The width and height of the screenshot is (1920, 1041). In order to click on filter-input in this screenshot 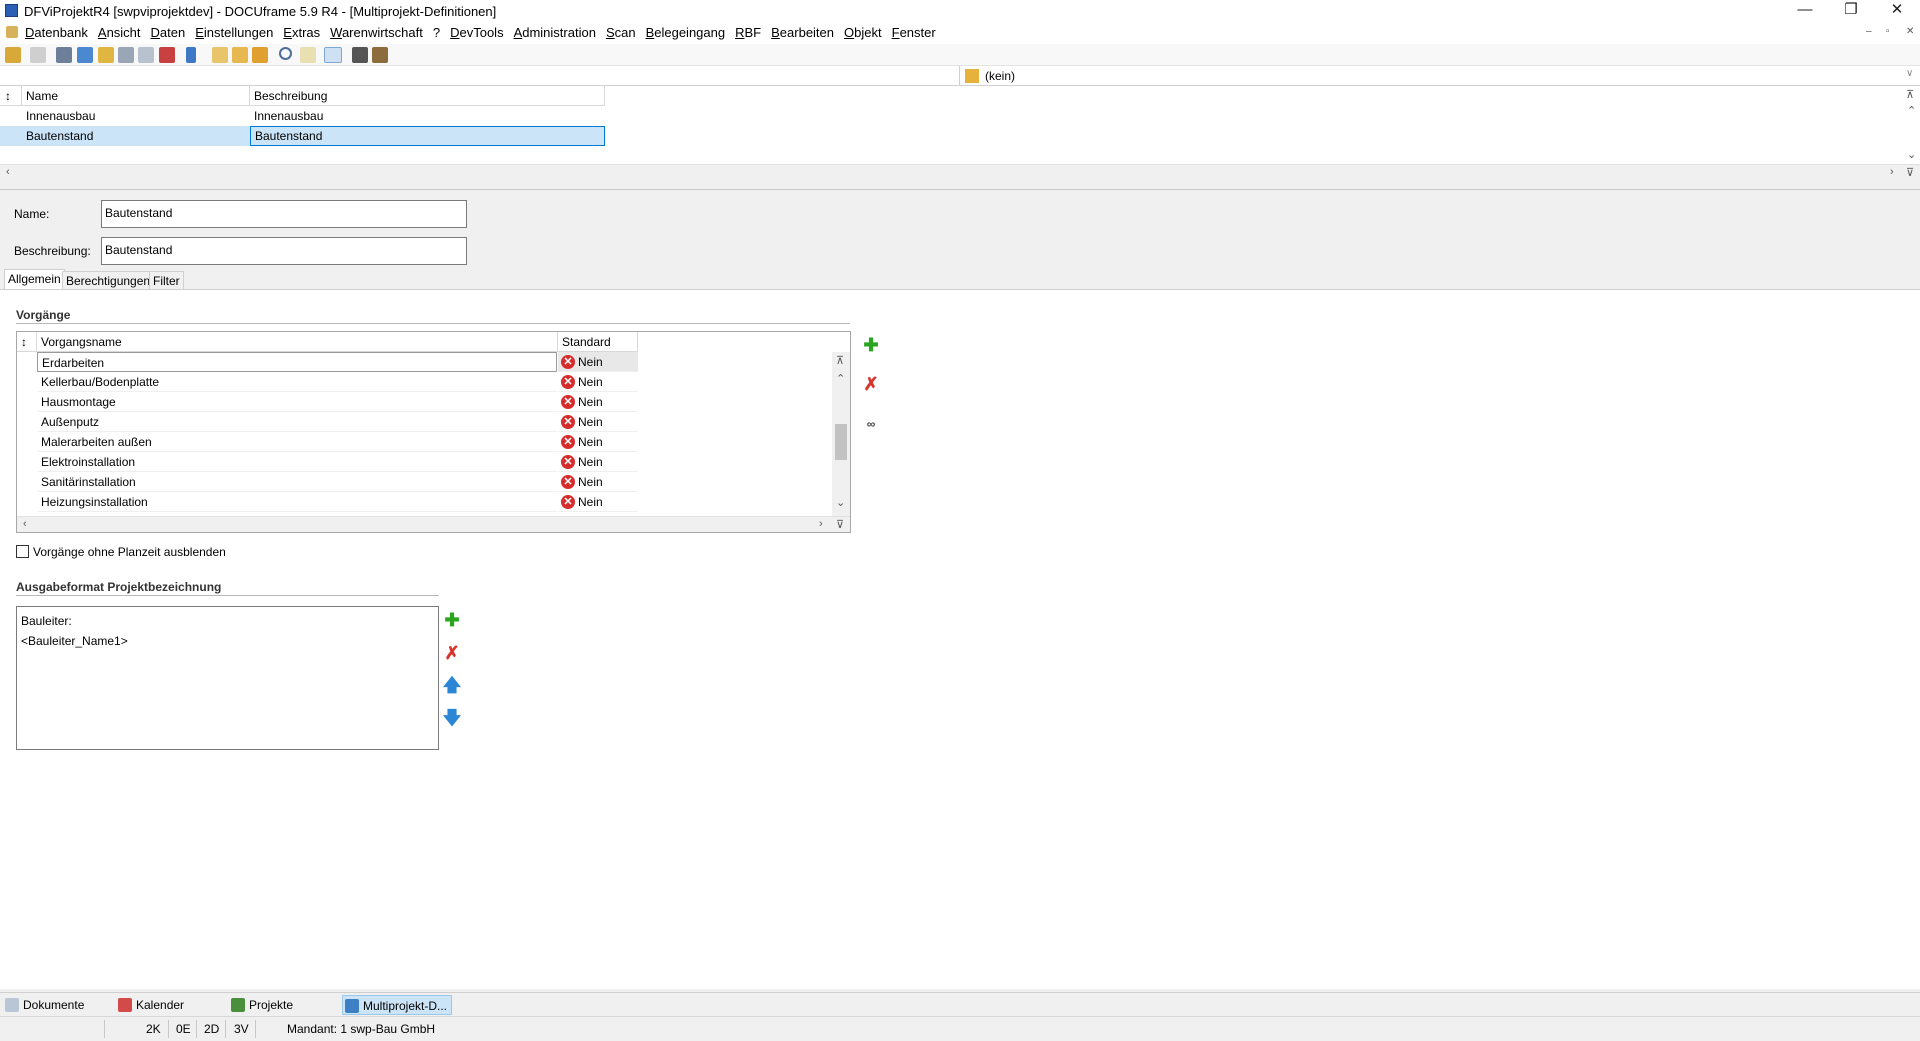, I will do `click(480, 75)`.